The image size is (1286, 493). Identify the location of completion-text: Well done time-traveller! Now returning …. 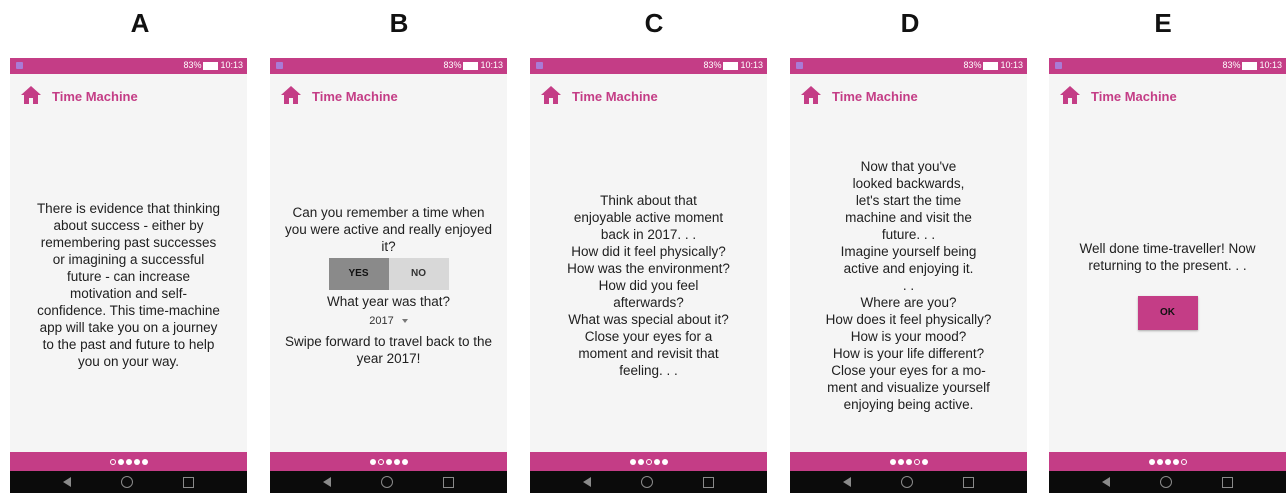
(1167, 257).